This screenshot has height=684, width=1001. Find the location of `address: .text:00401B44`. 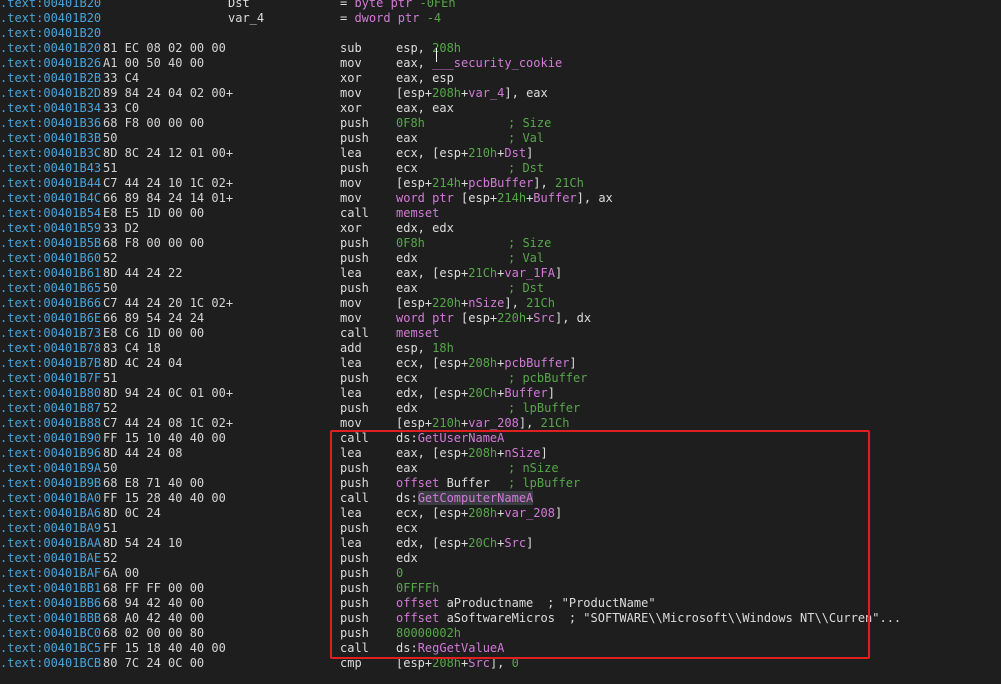

address: .text:00401B44 is located at coordinates (50, 183).